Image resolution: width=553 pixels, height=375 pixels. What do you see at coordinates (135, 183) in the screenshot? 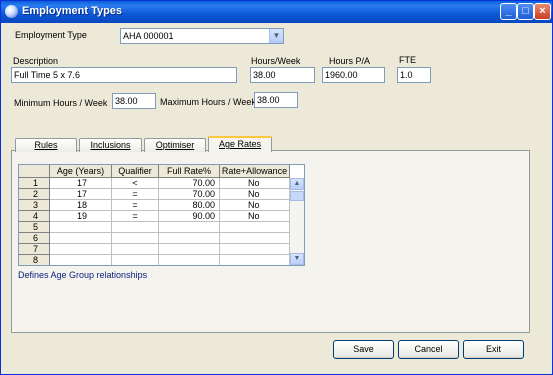
I see `cell-qualifier: <` at bounding box center [135, 183].